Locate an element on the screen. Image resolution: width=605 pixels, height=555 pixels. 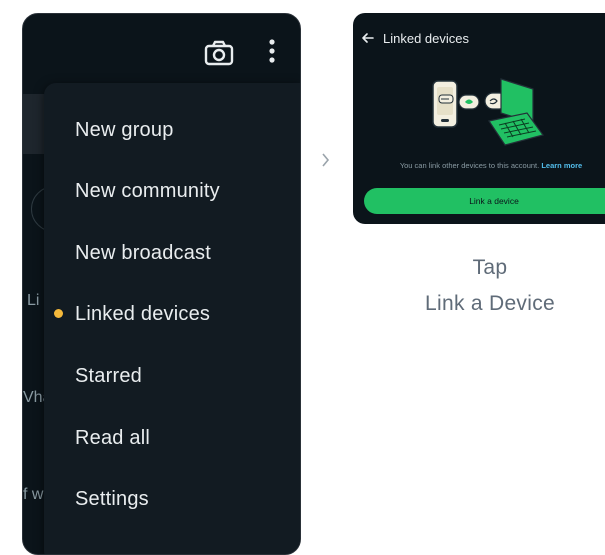
preview-header: Linked devices is located at coordinates (415, 38).